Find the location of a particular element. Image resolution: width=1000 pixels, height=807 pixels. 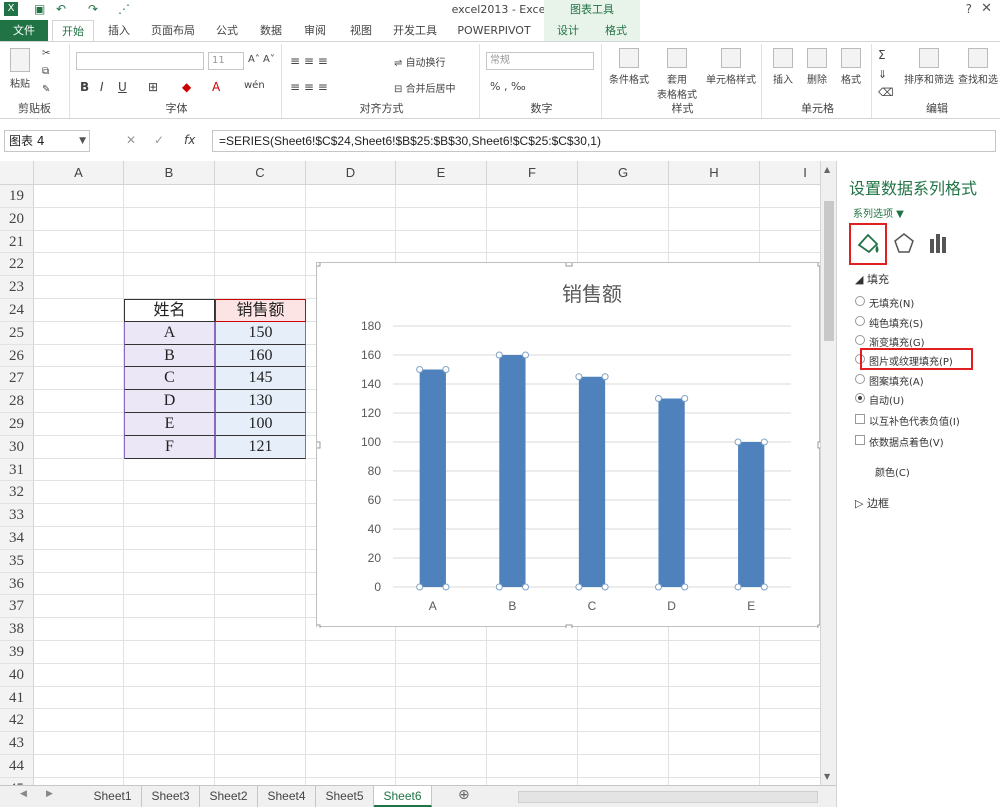

series-options-dropdown: 系列选项 ▼ is located at coordinates (878, 212).